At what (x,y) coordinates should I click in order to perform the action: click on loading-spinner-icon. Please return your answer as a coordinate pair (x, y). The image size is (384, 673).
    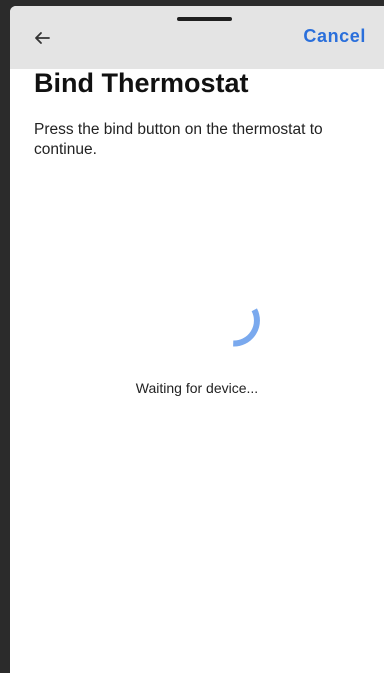
    Looking at the image, I should click on (246, 327).